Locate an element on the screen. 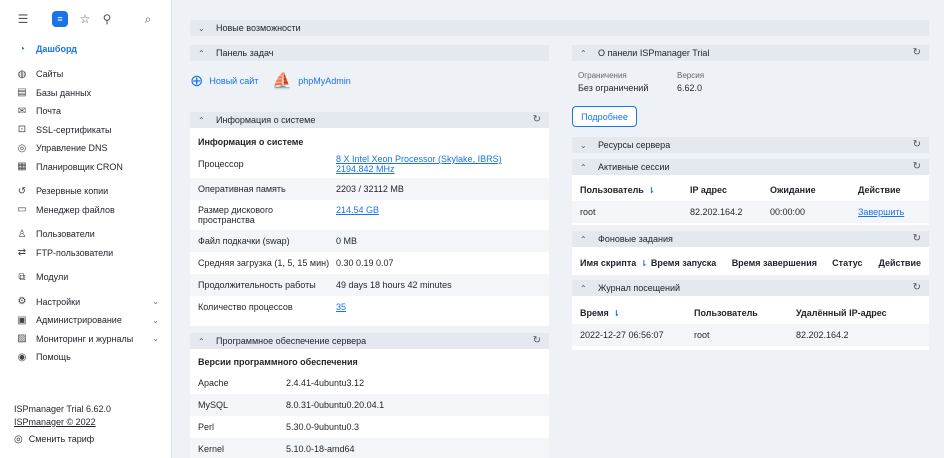 This screenshot has height=458, width=944. sidebar-item-ftp-users: ⇄ FTP-пользователи is located at coordinates (85, 253).